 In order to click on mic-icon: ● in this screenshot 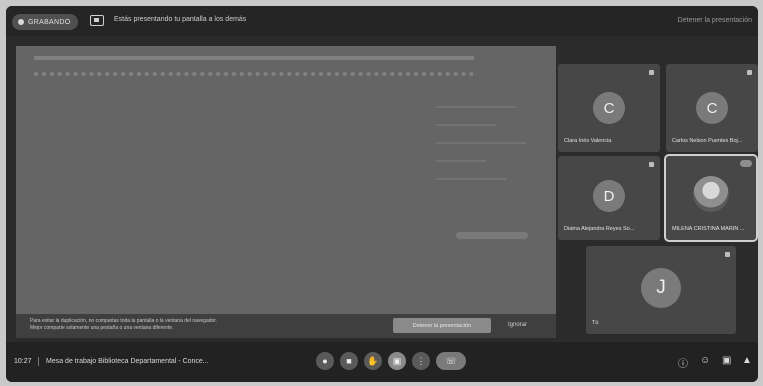, I will do `click(325, 361)`.